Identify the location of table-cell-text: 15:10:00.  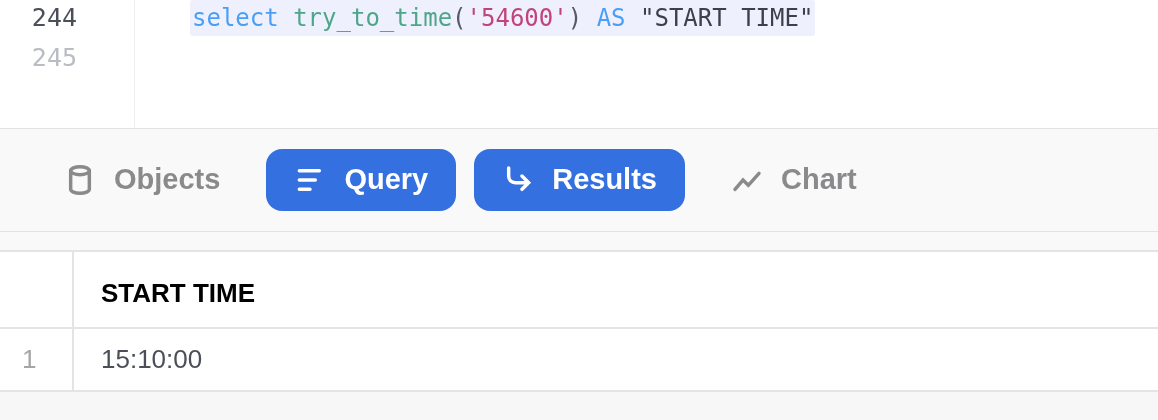
(151, 359).